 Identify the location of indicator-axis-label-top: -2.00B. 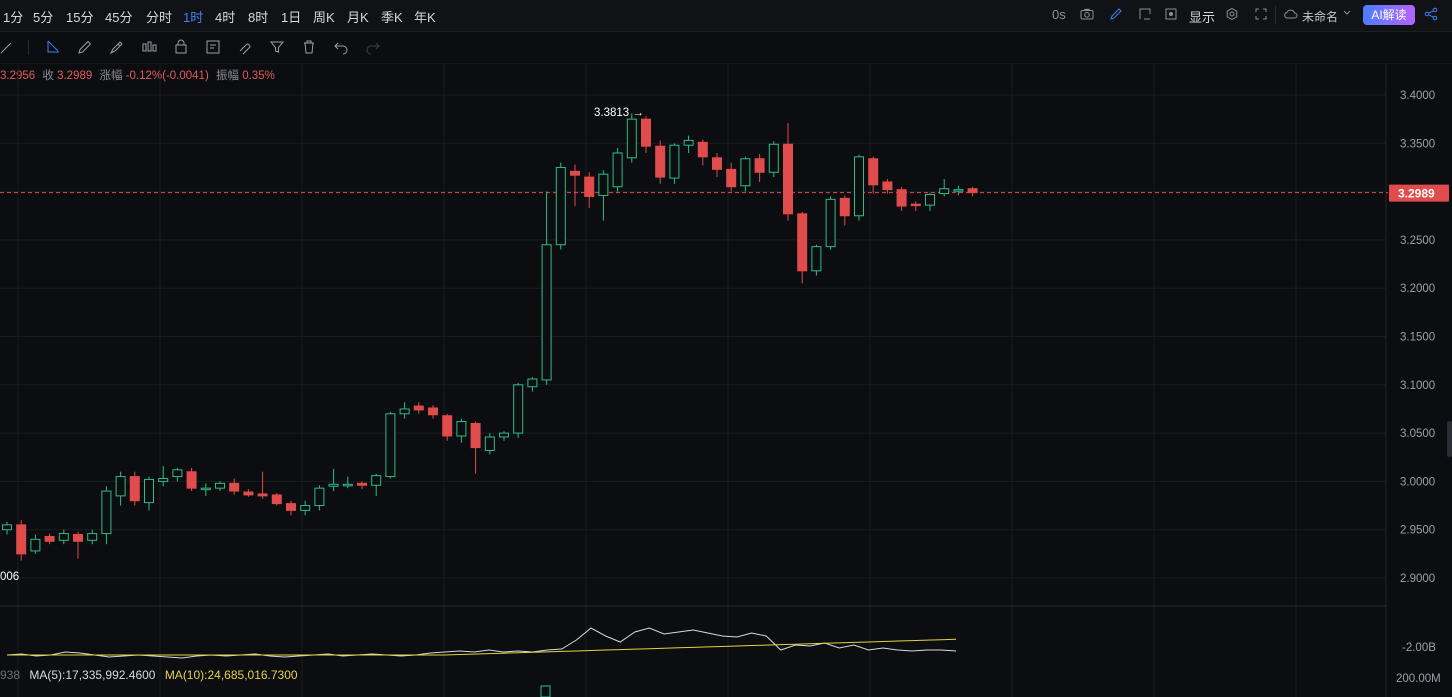
(1419, 648).